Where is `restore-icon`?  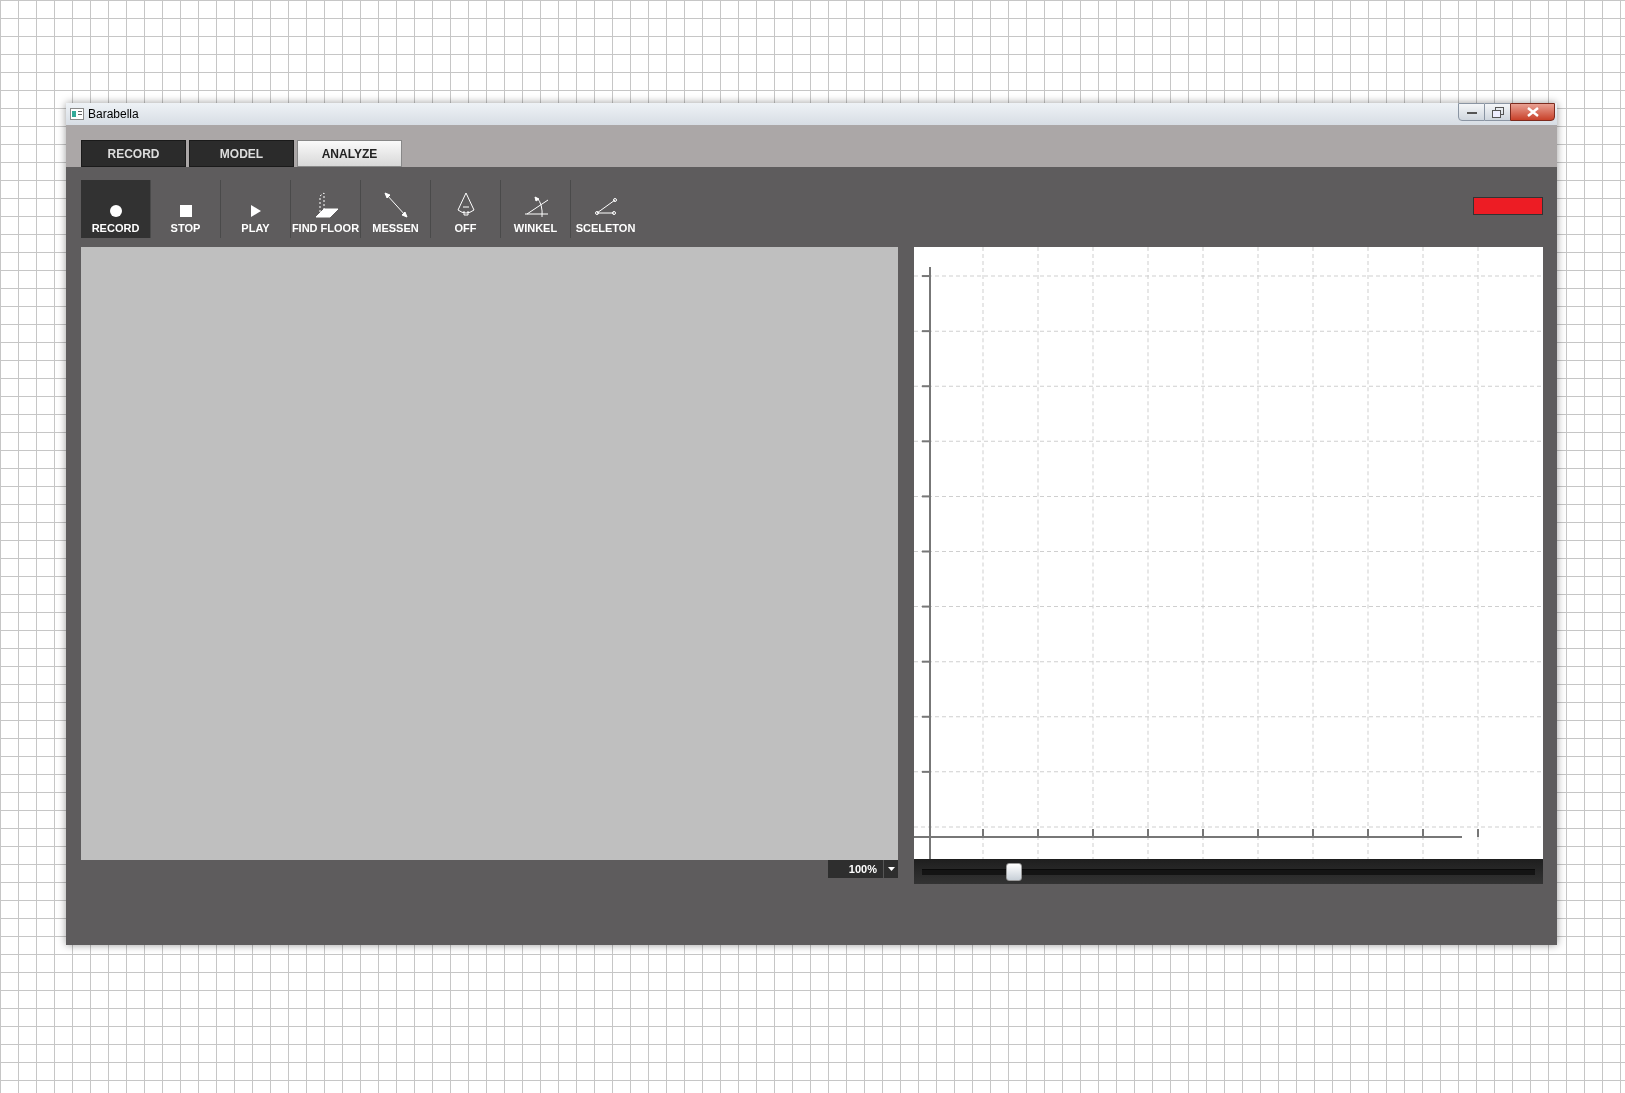 restore-icon is located at coordinates (1497, 112).